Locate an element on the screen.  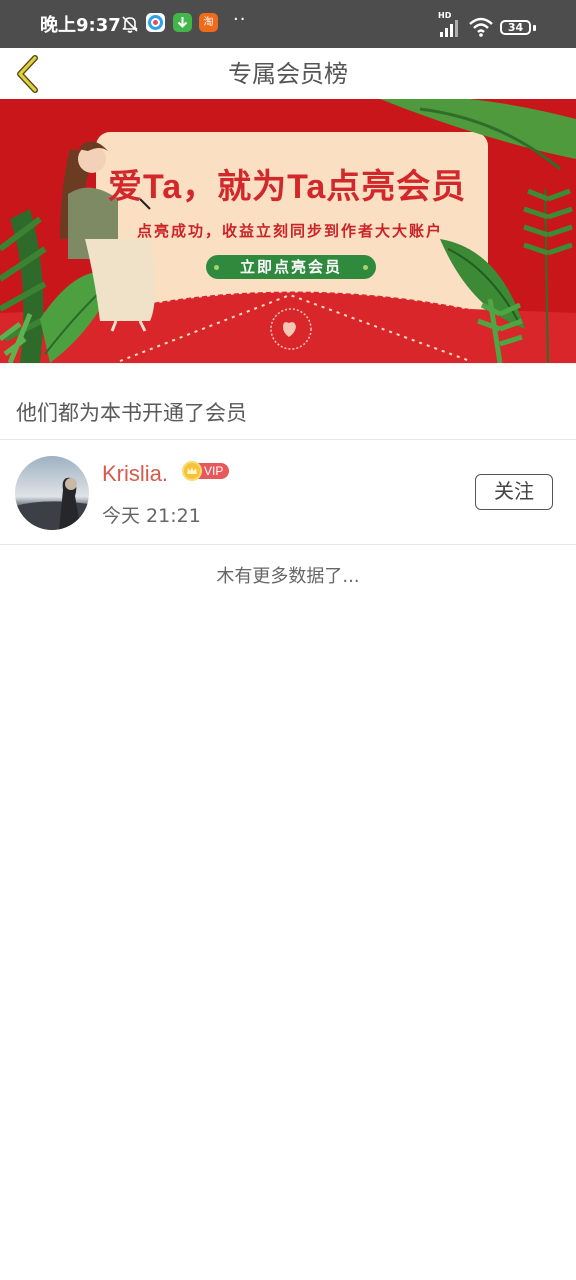
banner-subtitle: 点亮成功，收益立刻同步到作者大大账户 is located at coordinates (290, 231).